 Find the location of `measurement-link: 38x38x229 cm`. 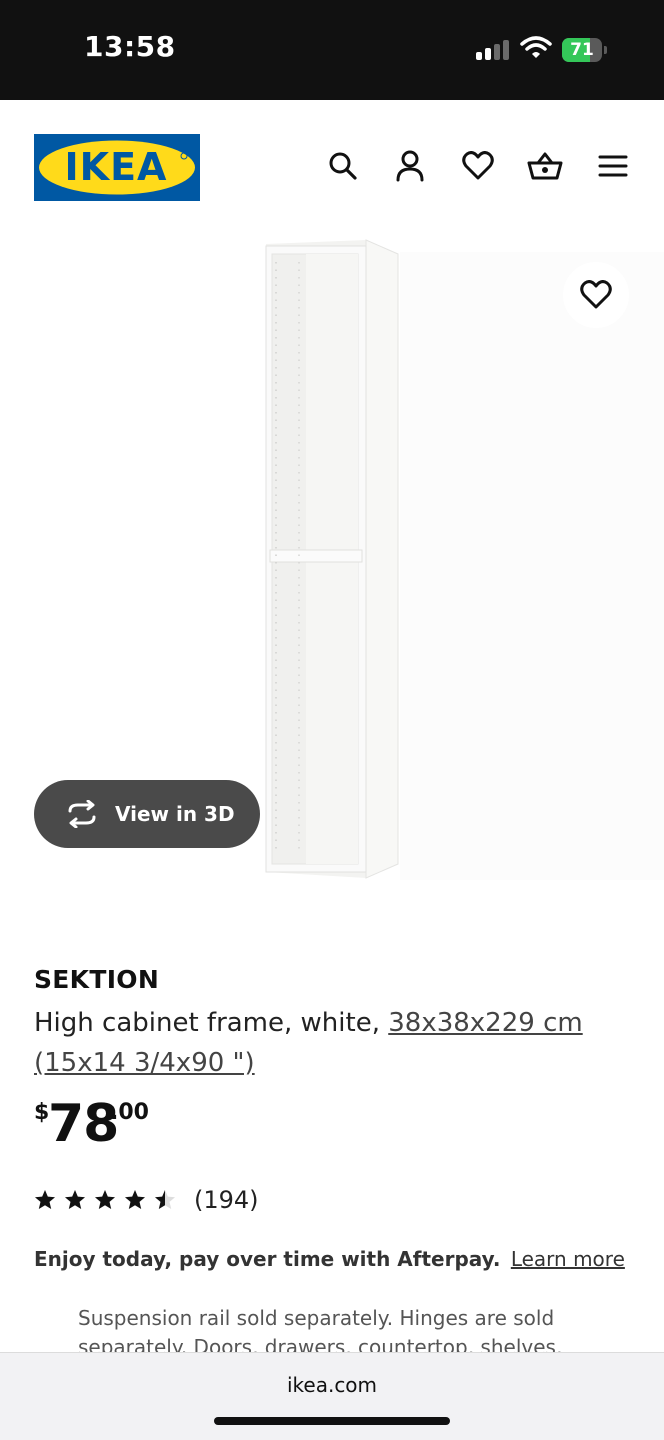

measurement-link: 38x38x229 cm is located at coordinates (485, 1023).